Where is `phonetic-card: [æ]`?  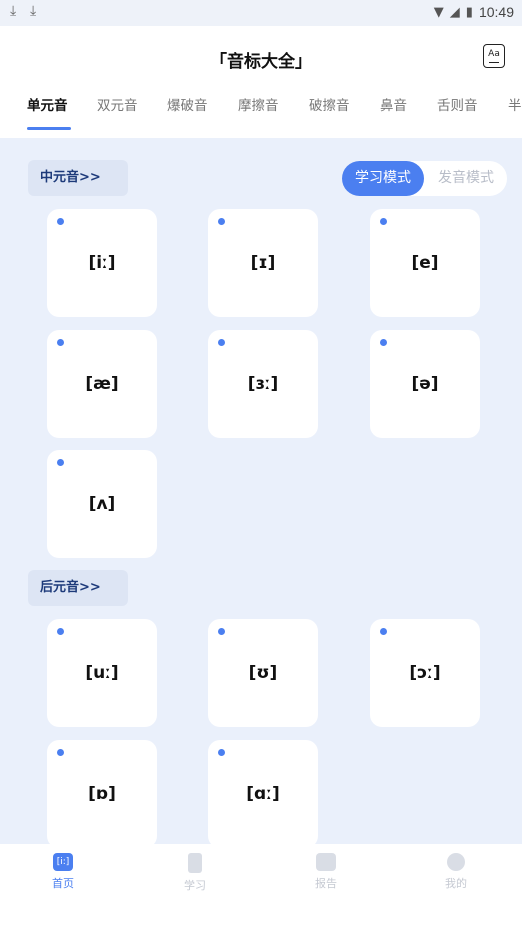 phonetic-card: [æ] is located at coordinates (102, 384).